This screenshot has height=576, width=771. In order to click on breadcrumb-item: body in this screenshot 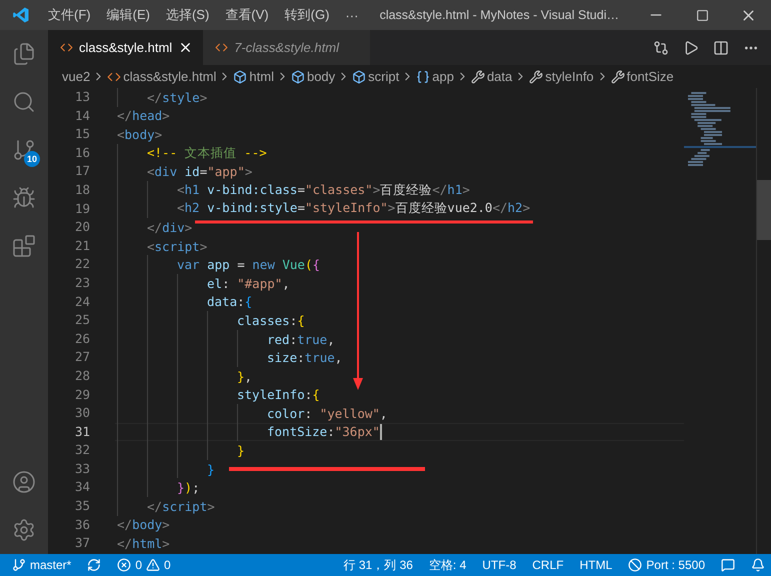, I will do `click(321, 76)`.